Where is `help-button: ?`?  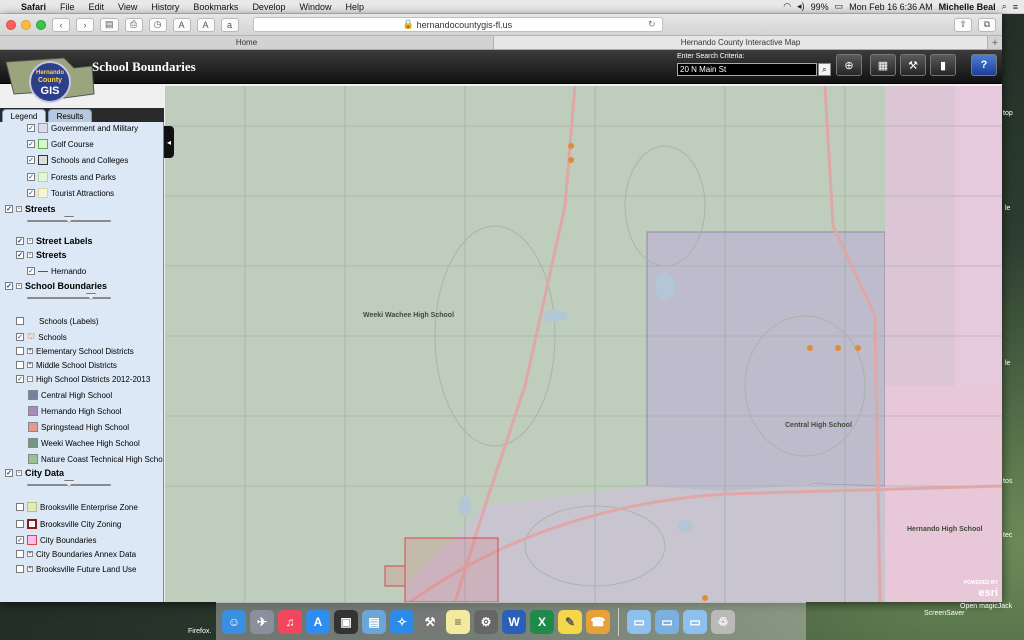
help-button: ? is located at coordinates (984, 65).